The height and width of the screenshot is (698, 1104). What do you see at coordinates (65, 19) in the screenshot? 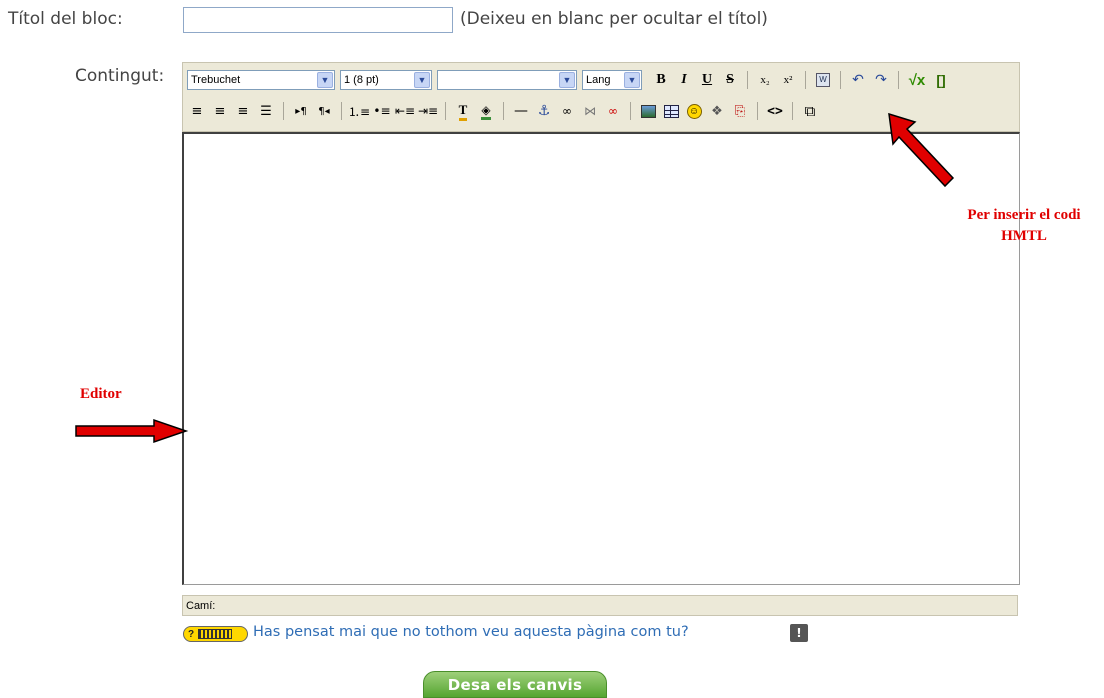
I see `title-label: Títol del bloc:` at bounding box center [65, 19].